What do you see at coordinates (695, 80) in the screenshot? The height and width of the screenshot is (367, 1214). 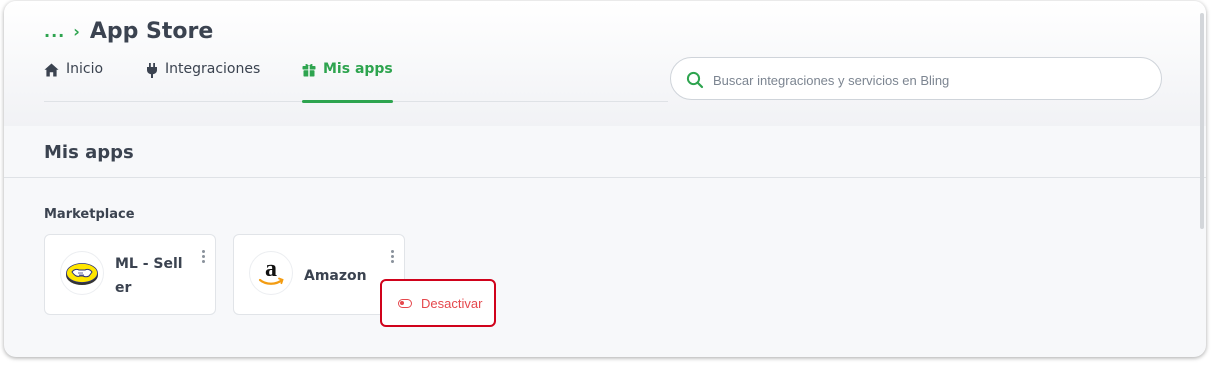 I see `search-icon` at bounding box center [695, 80].